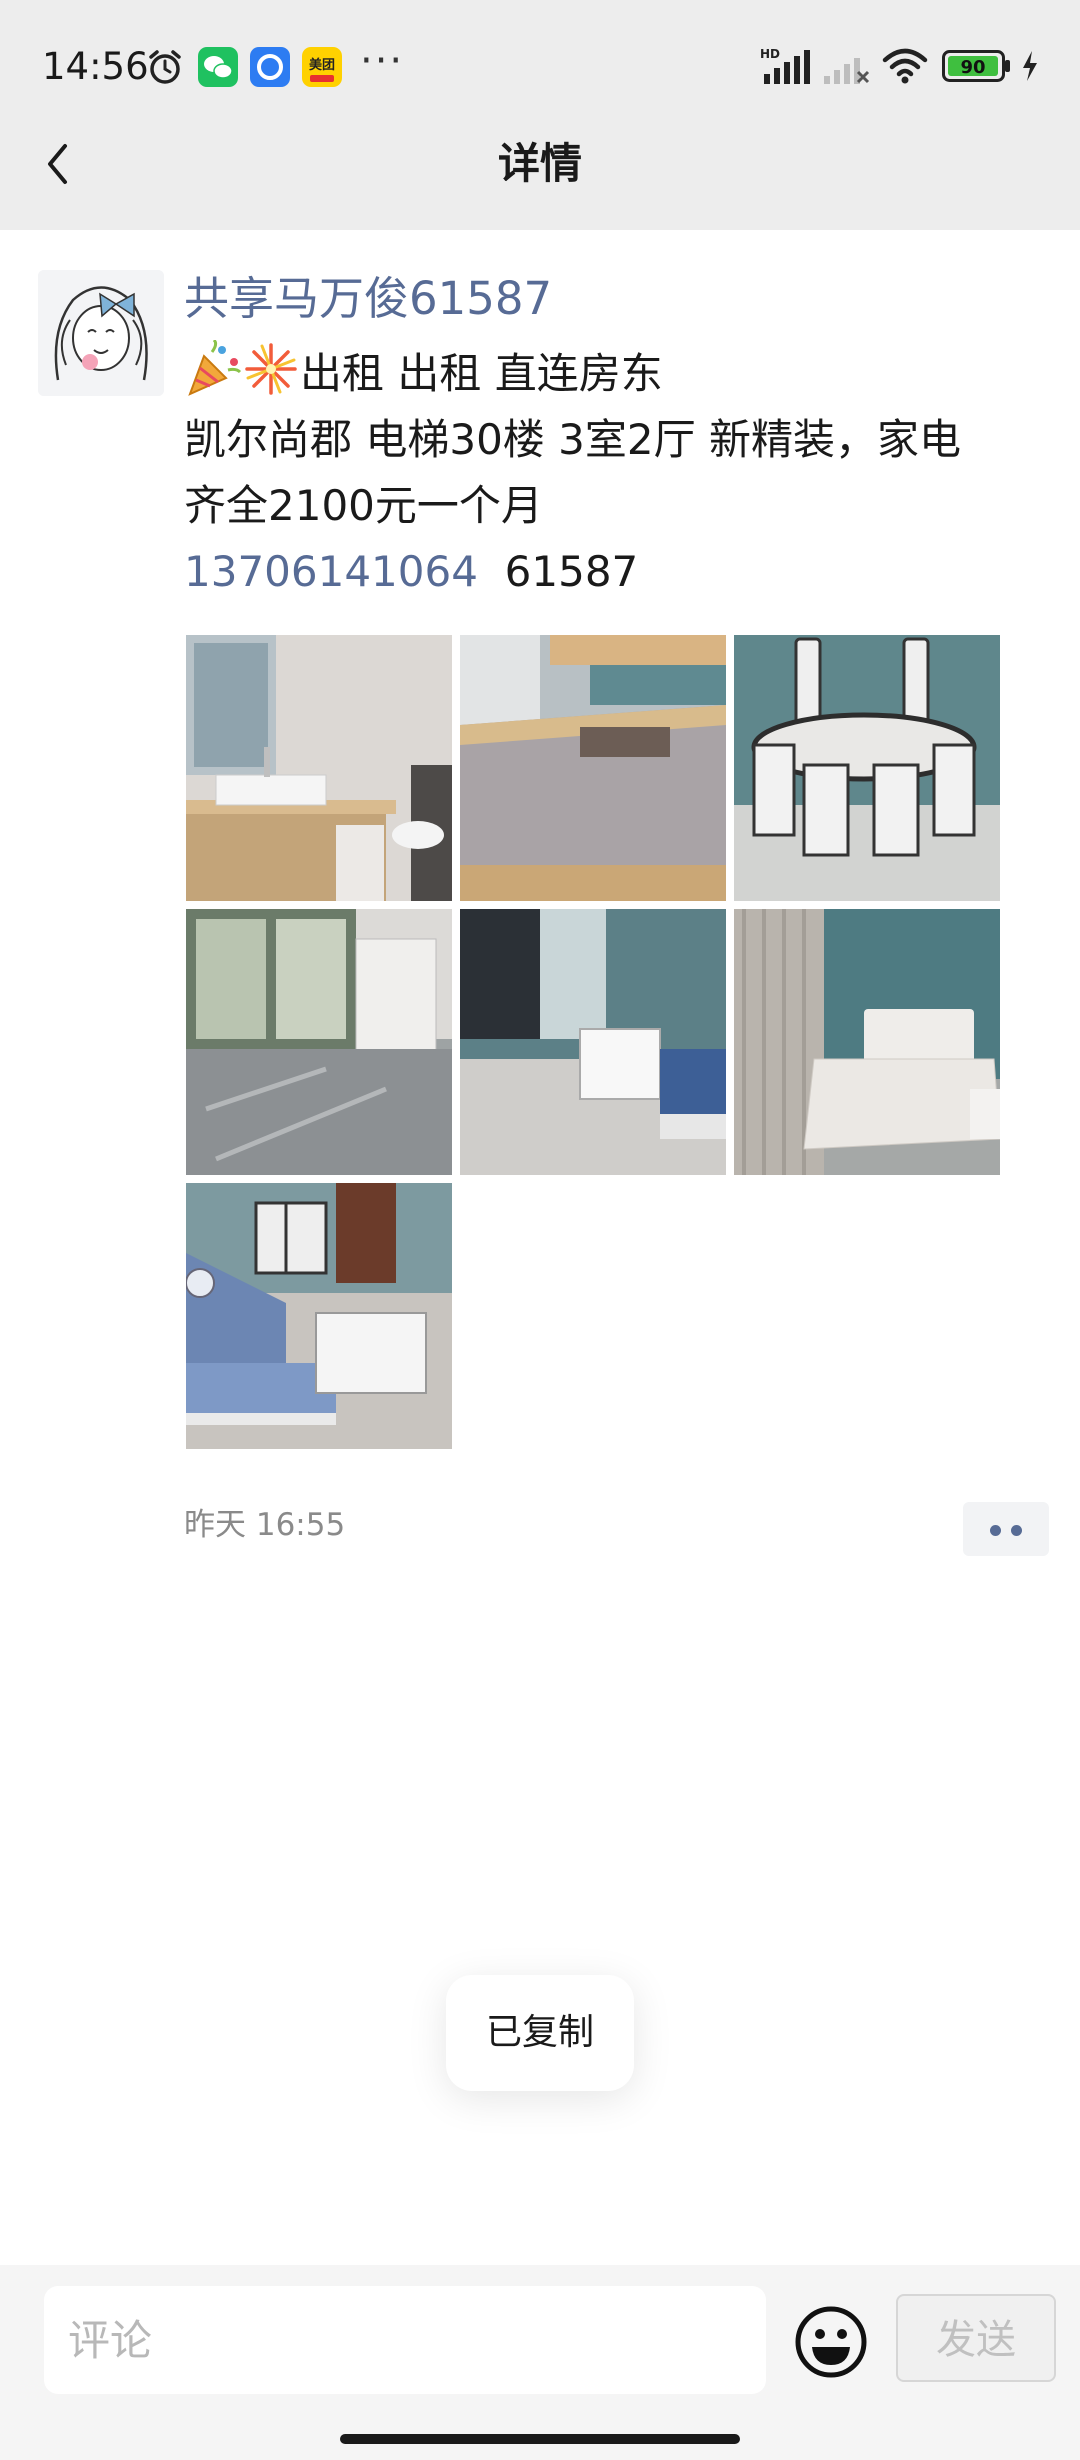 The image size is (1080, 2460). I want to click on hd-label: HD, so click(770, 54).